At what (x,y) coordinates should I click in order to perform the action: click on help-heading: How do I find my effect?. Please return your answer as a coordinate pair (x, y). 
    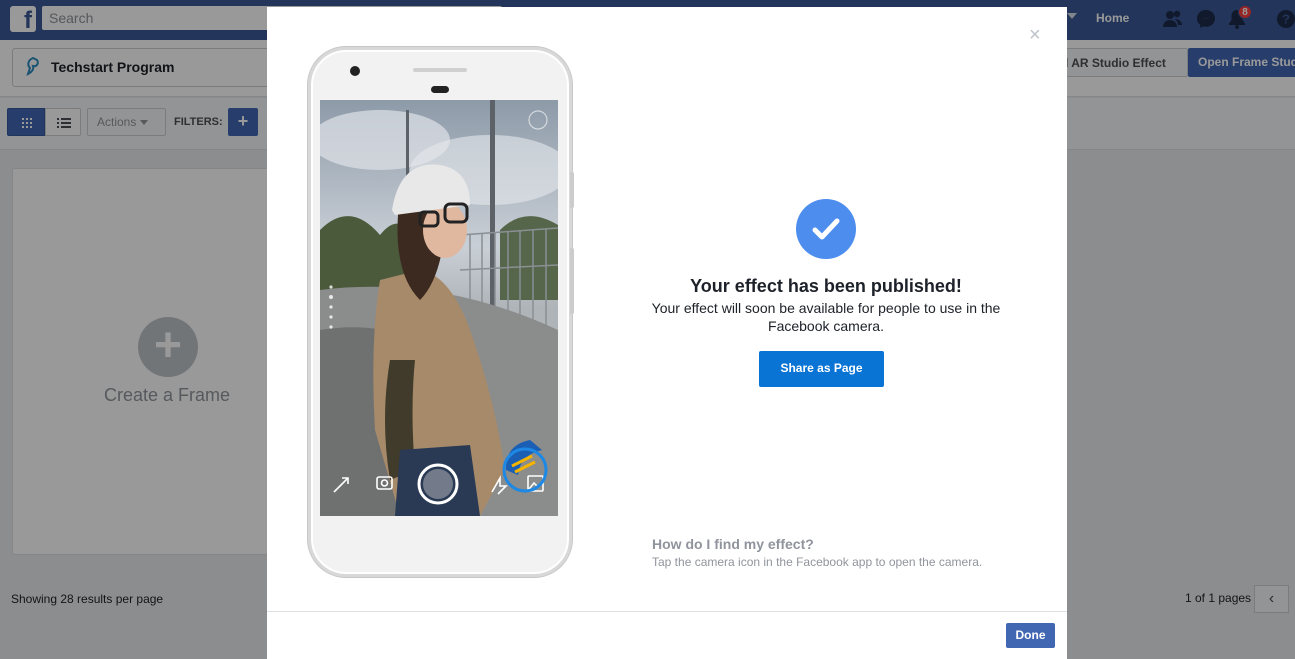
    Looking at the image, I should click on (733, 544).